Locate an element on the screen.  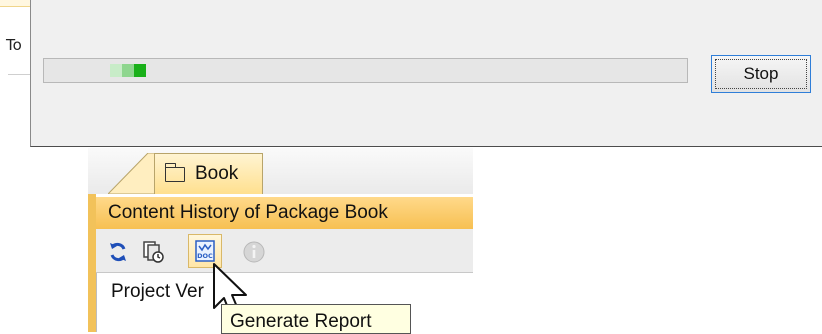
panel-frame is located at coordinates (92, 263).